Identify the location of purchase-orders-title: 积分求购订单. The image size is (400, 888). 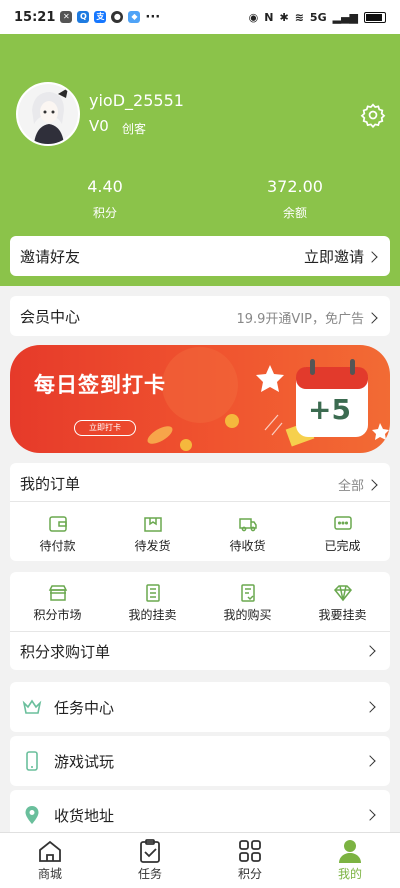
(65, 652).